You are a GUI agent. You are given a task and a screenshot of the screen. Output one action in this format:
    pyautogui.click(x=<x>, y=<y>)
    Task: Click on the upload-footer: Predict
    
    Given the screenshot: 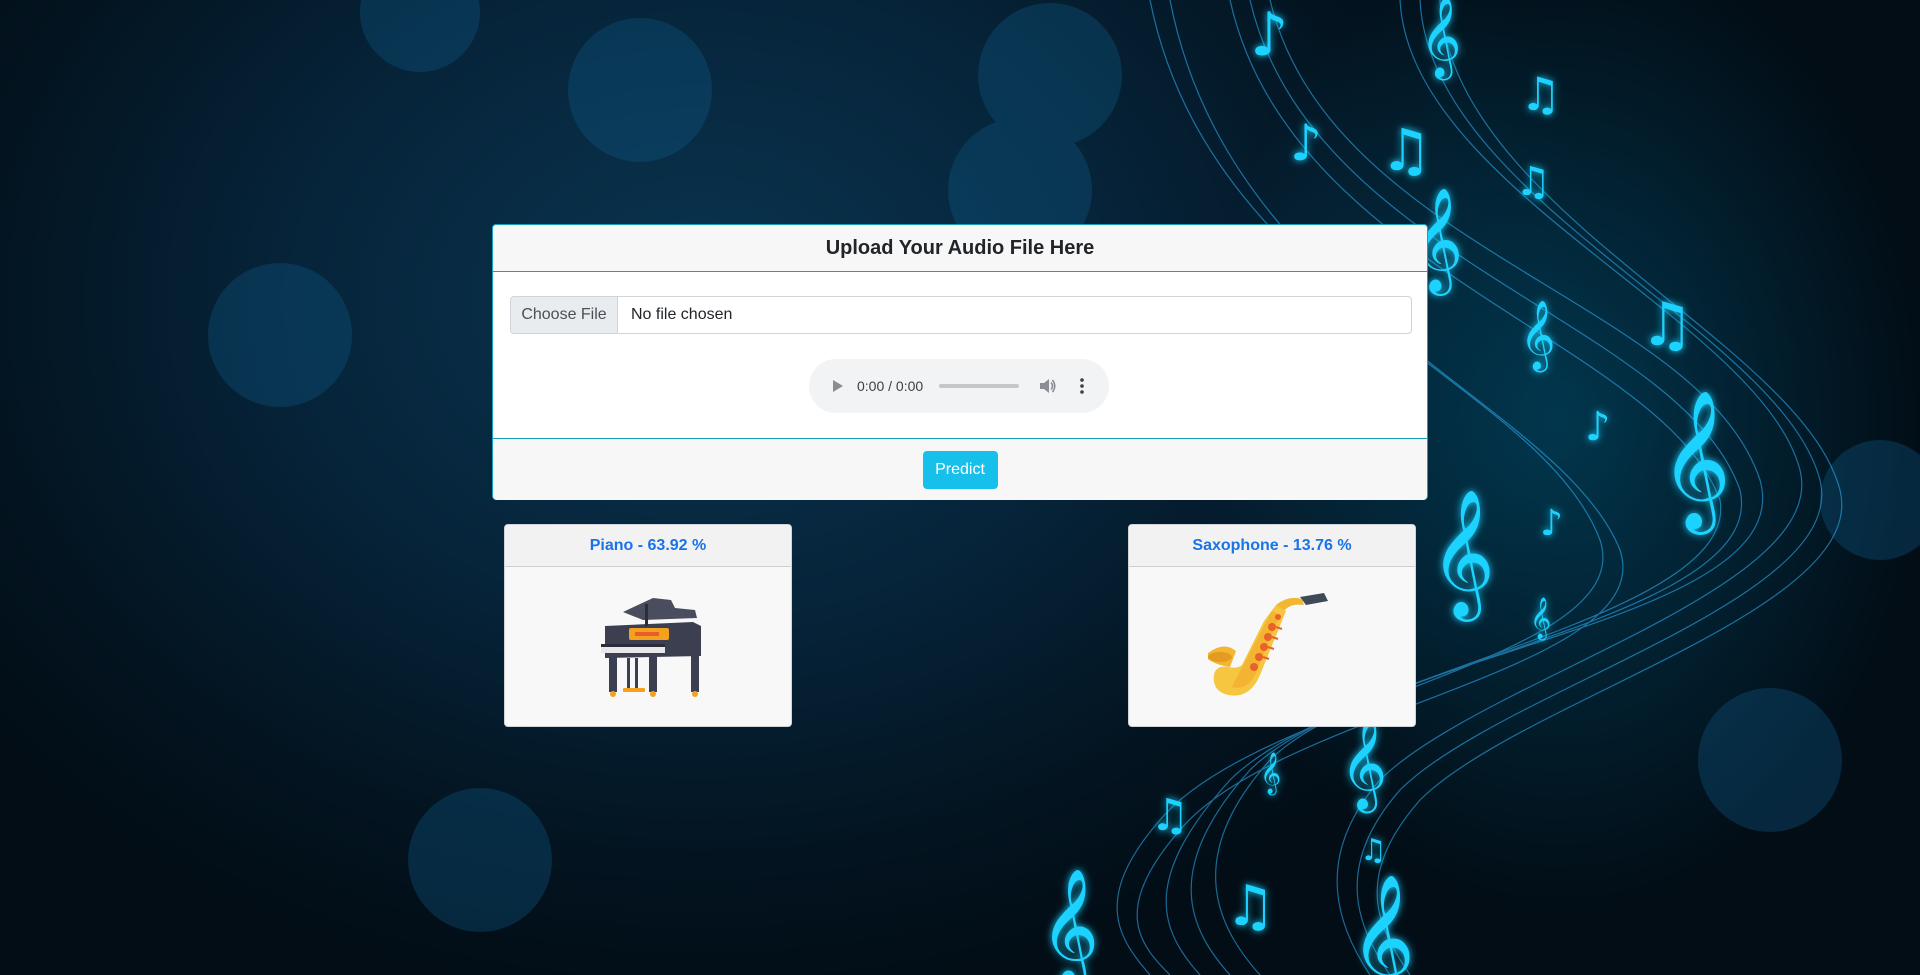 What is the action you would take?
    pyautogui.click(x=960, y=469)
    